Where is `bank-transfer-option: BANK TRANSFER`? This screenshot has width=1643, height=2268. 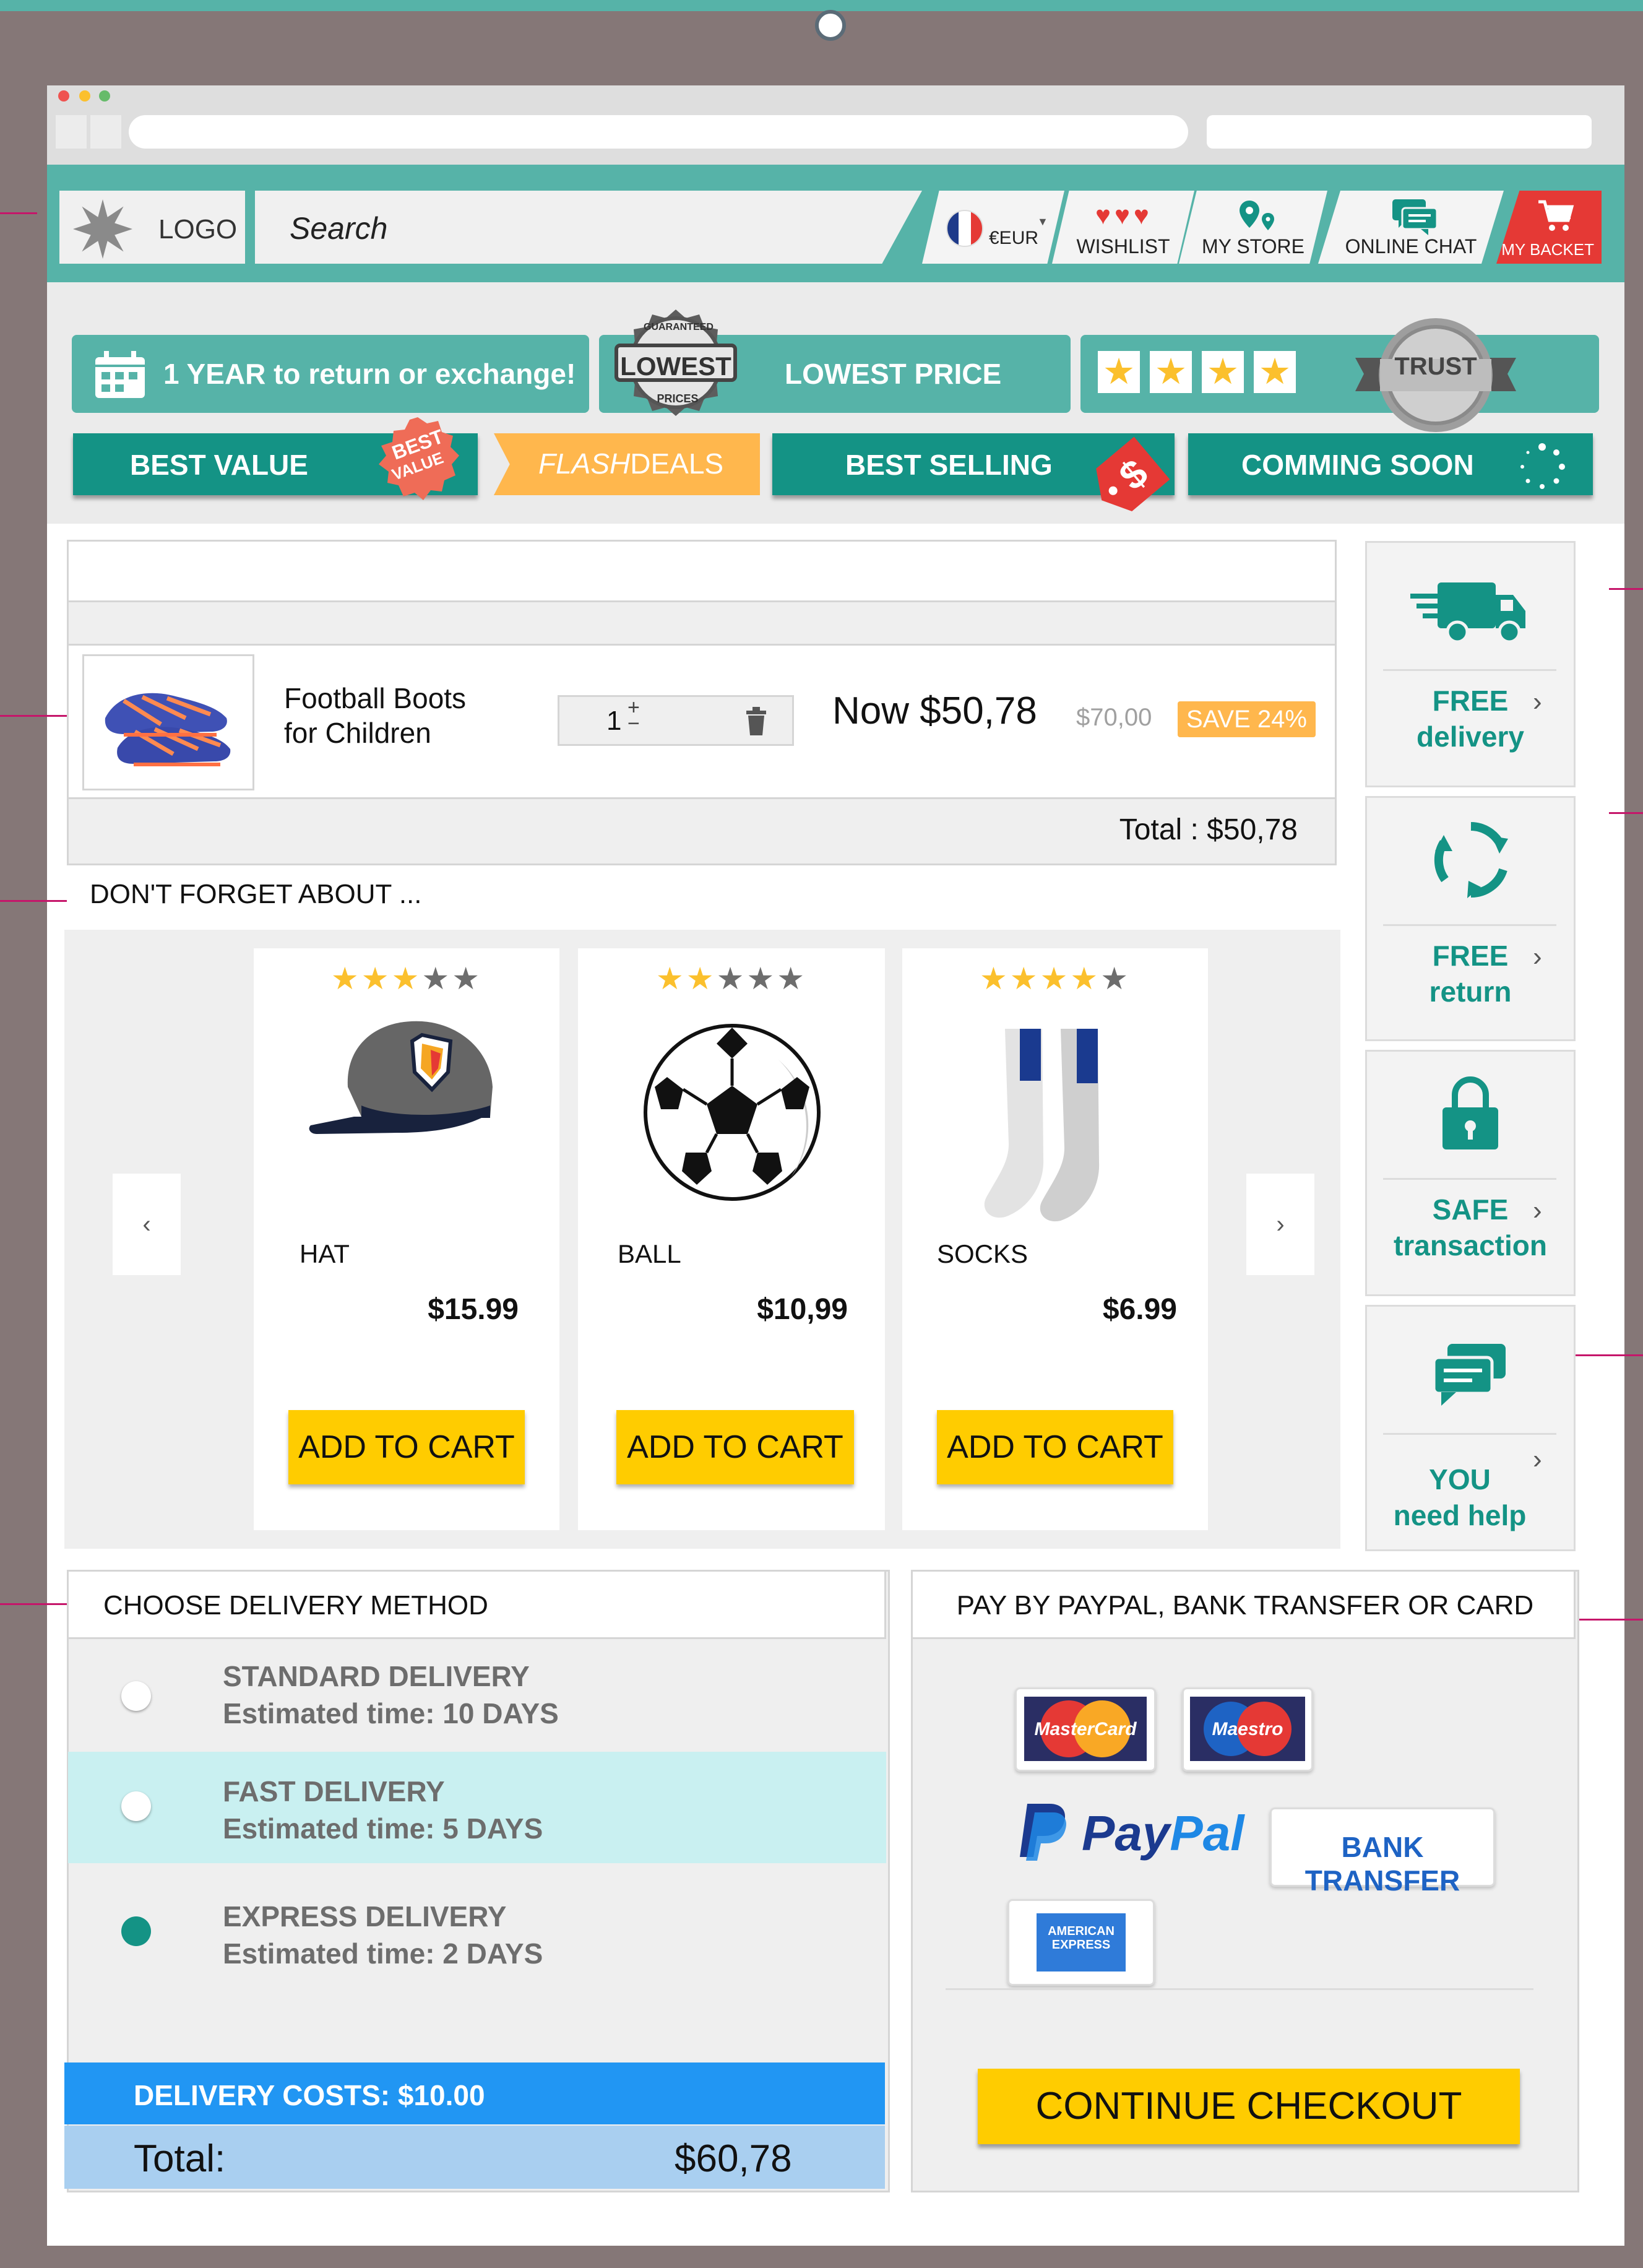 bank-transfer-option: BANK TRANSFER is located at coordinates (1382, 1852).